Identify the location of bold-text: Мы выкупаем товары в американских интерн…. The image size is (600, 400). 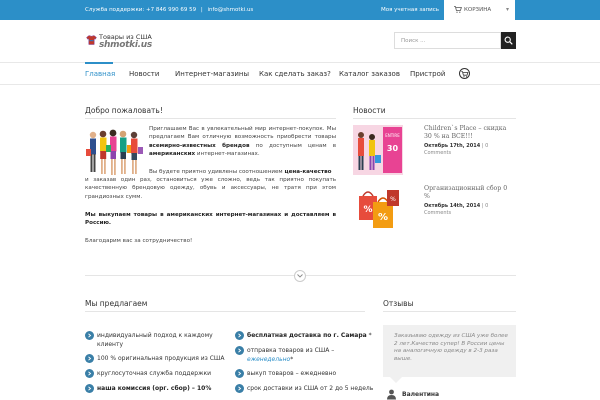
(210, 219).